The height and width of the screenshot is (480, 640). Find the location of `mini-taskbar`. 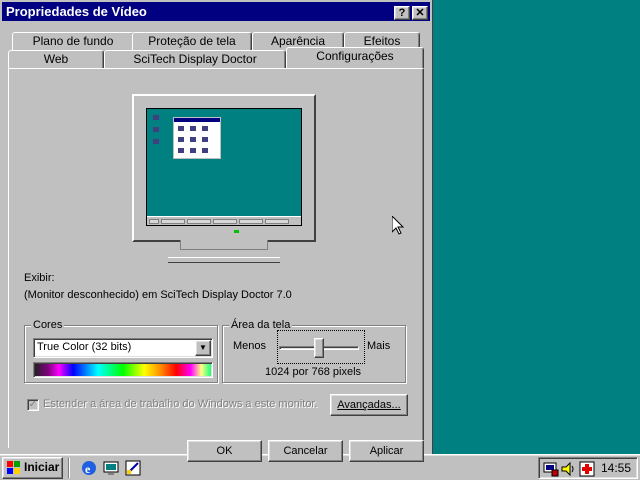

mini-taskbar is located at coordinates (224, 220).